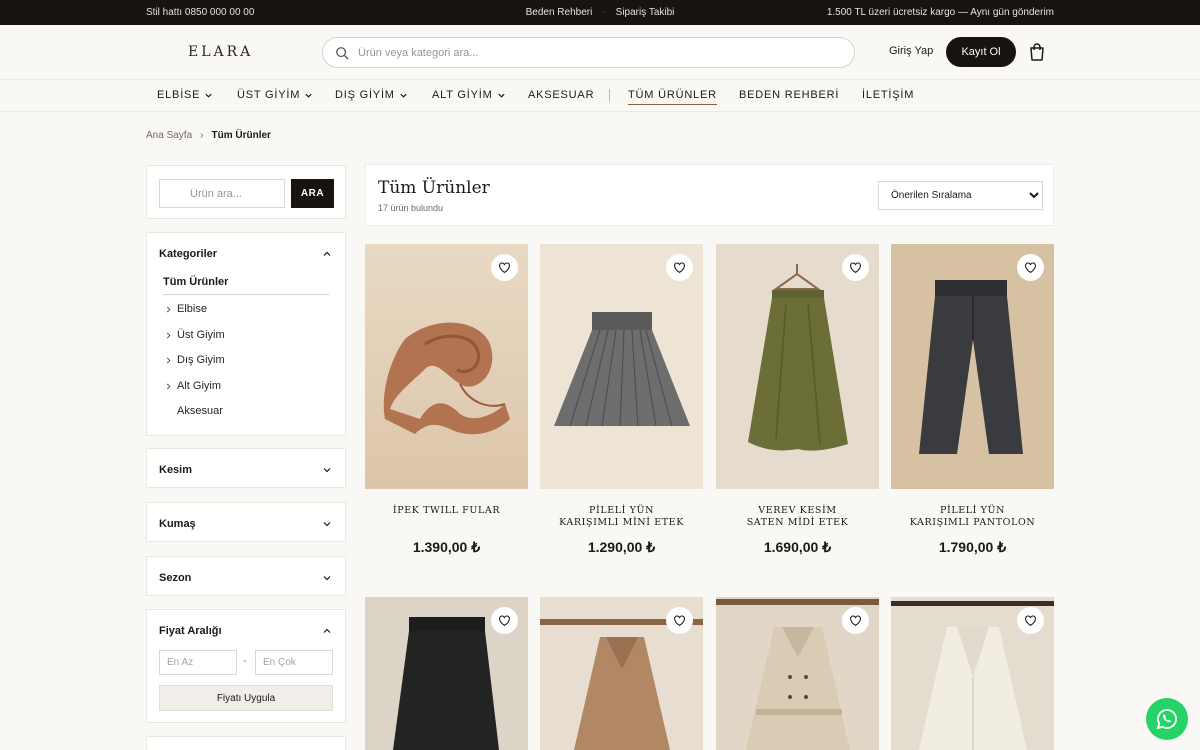 This screenshot has width=1200, height=750. What do you see at coordinates (981, 52) in the screenshot?
I see `signup-button: Kayıt Ol` at bounding box center [981, 52].